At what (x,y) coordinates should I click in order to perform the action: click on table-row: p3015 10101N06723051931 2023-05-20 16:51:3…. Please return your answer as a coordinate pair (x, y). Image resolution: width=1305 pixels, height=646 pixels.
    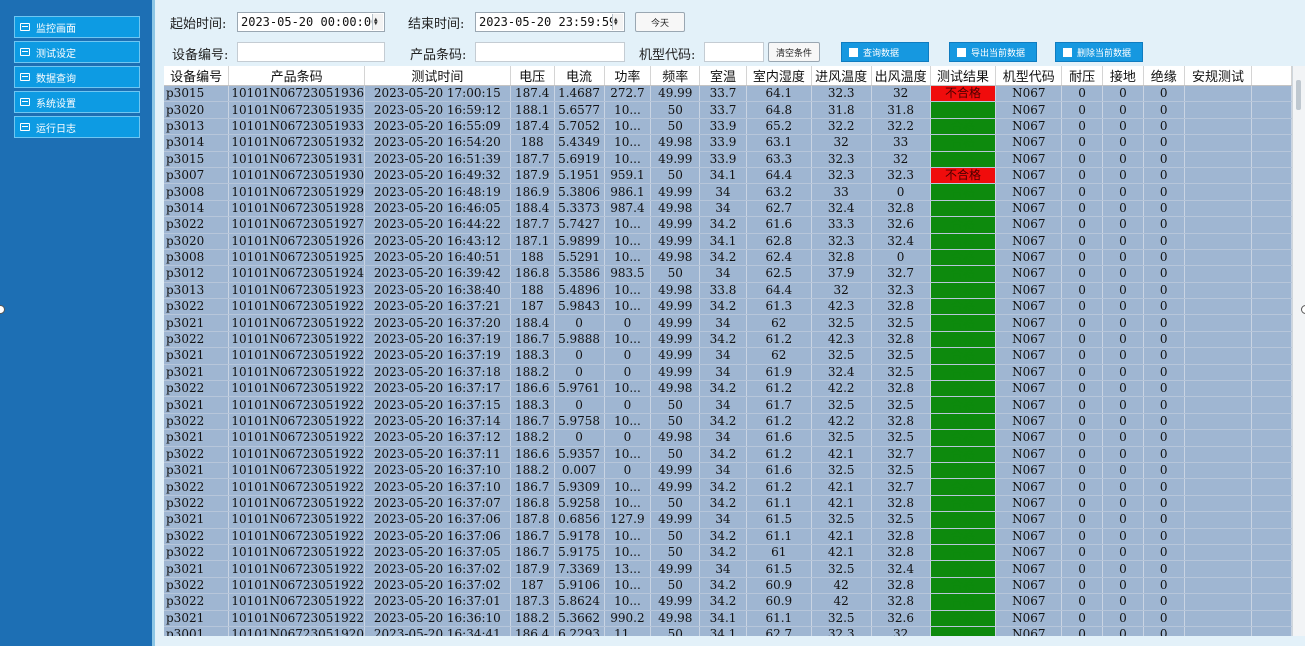
    Looking at the image, I should click on (728, 159).